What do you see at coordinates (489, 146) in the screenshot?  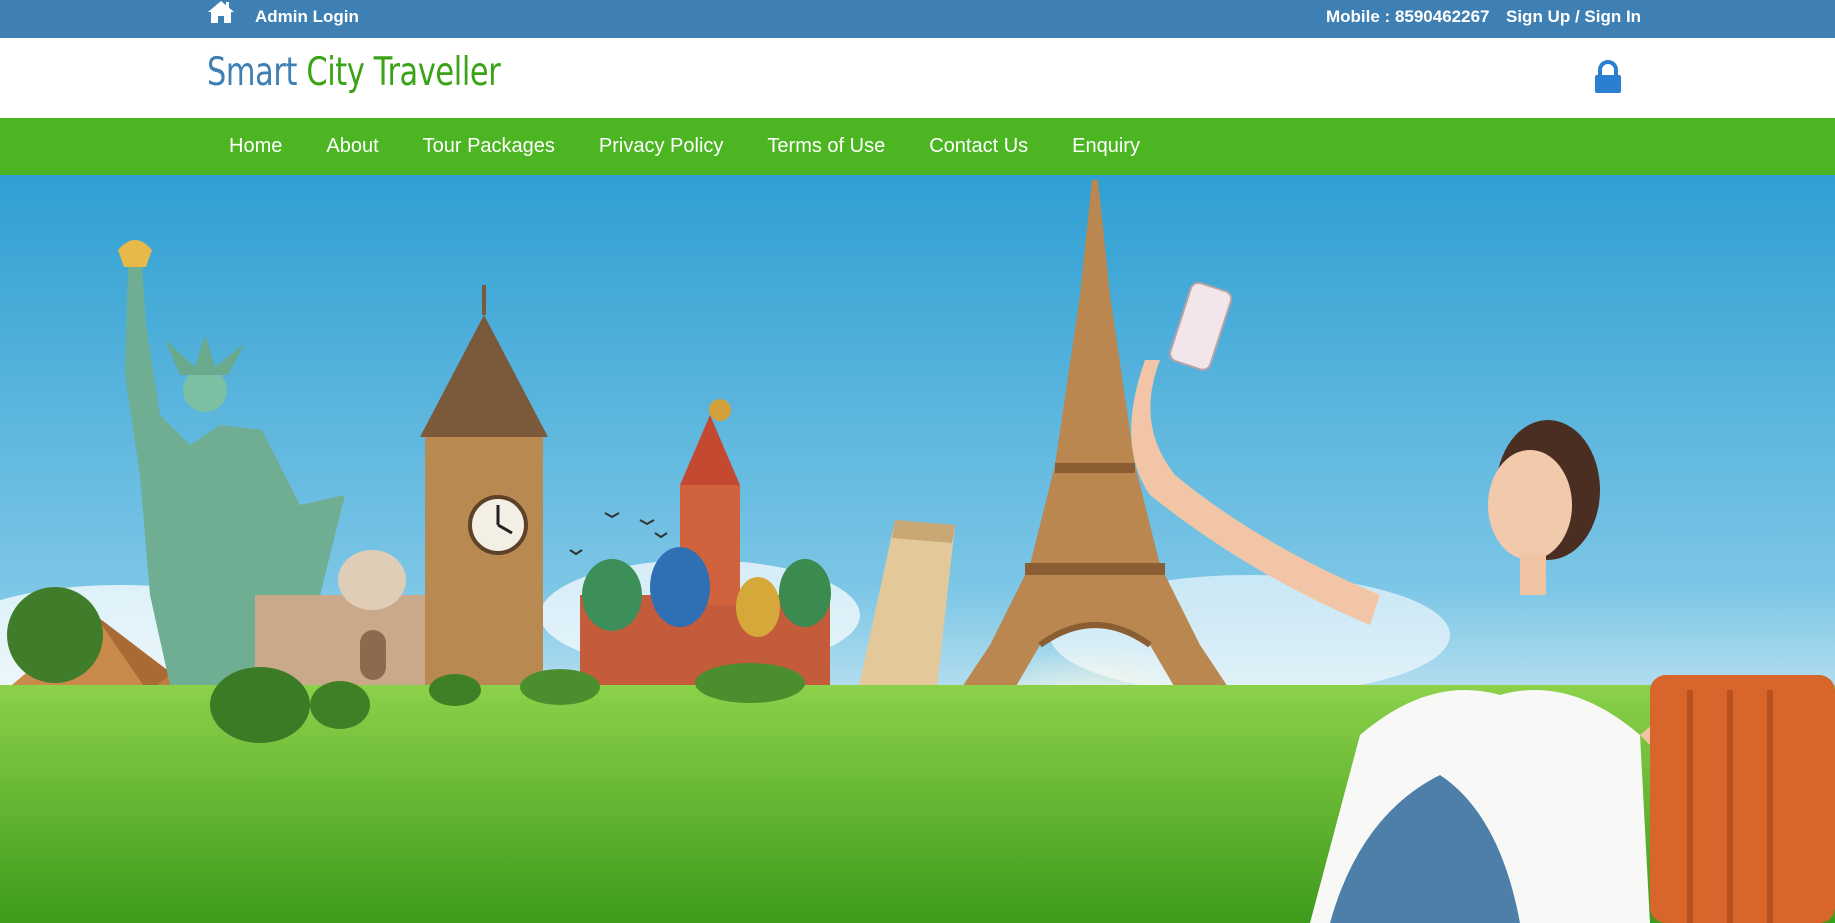 I see `nav-item-tour-packages: Tour Packages` at bounding box center [489, 146].